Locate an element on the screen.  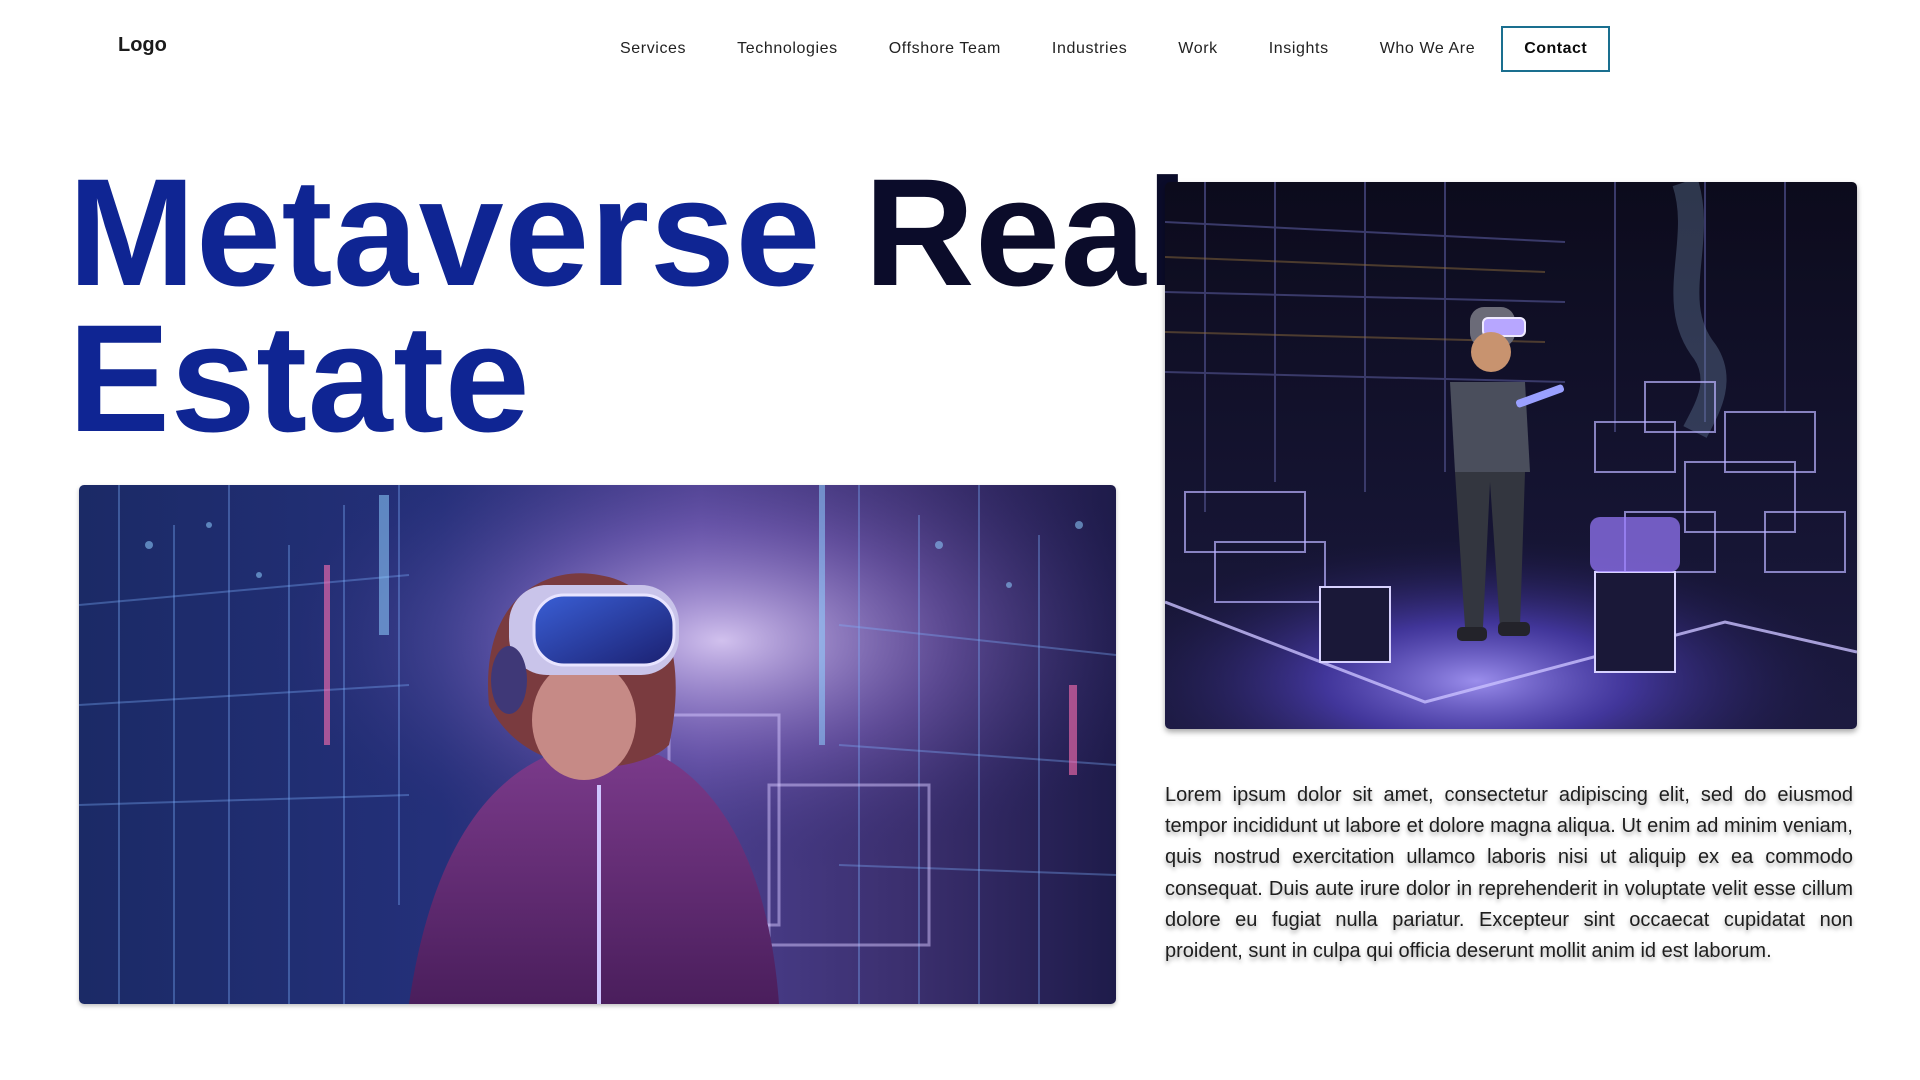
nav-industries: Industries is located at coordinates (1089, 49).